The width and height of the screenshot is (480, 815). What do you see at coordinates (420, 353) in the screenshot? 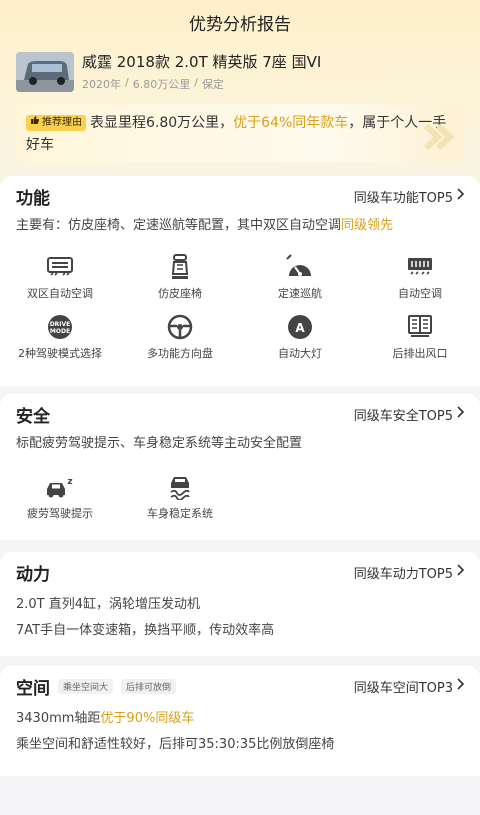
I see `feature-label: 后排出风口` at bounding box center [420, 353].